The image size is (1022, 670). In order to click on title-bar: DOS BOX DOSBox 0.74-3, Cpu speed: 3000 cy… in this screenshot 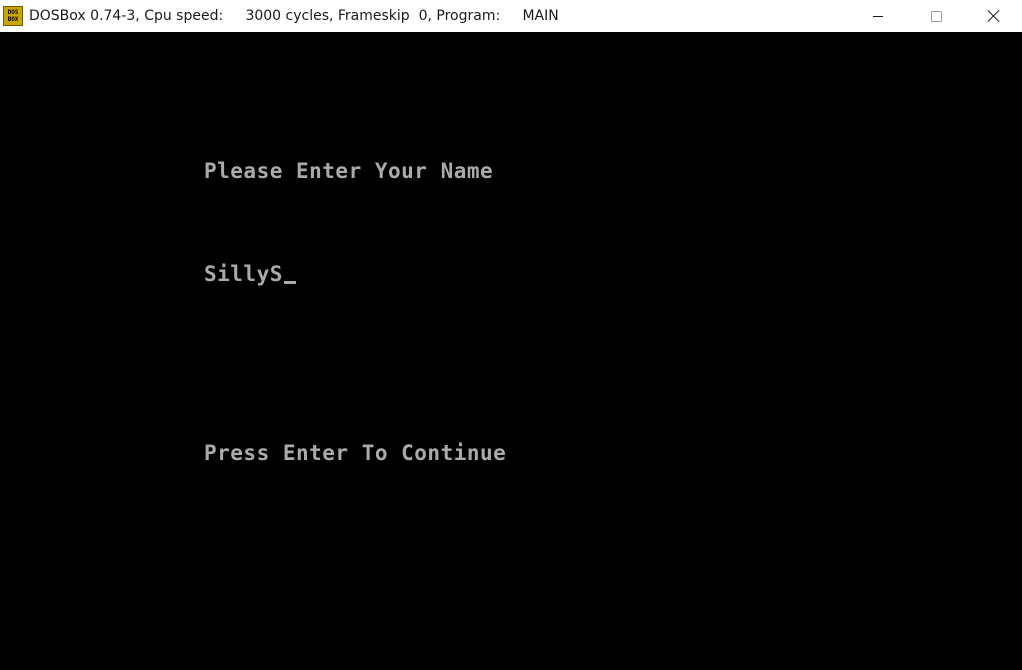, I will do `click(511, 16)`.